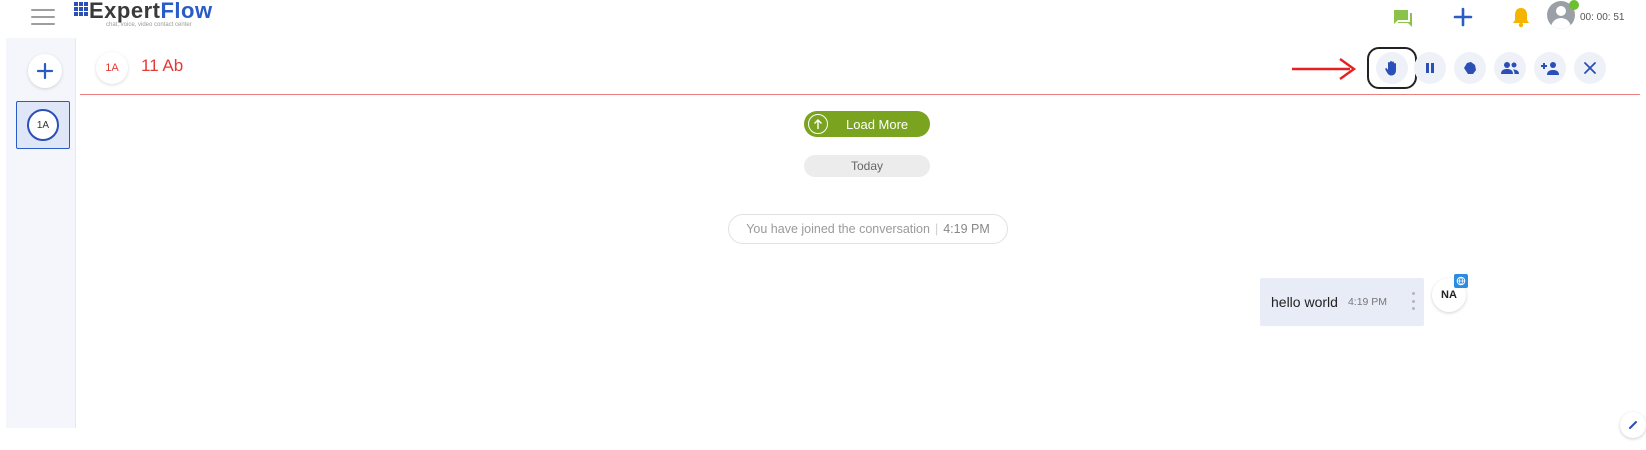  What do you see at coordinates (125, 11) in the screenshot?
I see `logo-prefix: Expert` at bounding box center [125, 11].